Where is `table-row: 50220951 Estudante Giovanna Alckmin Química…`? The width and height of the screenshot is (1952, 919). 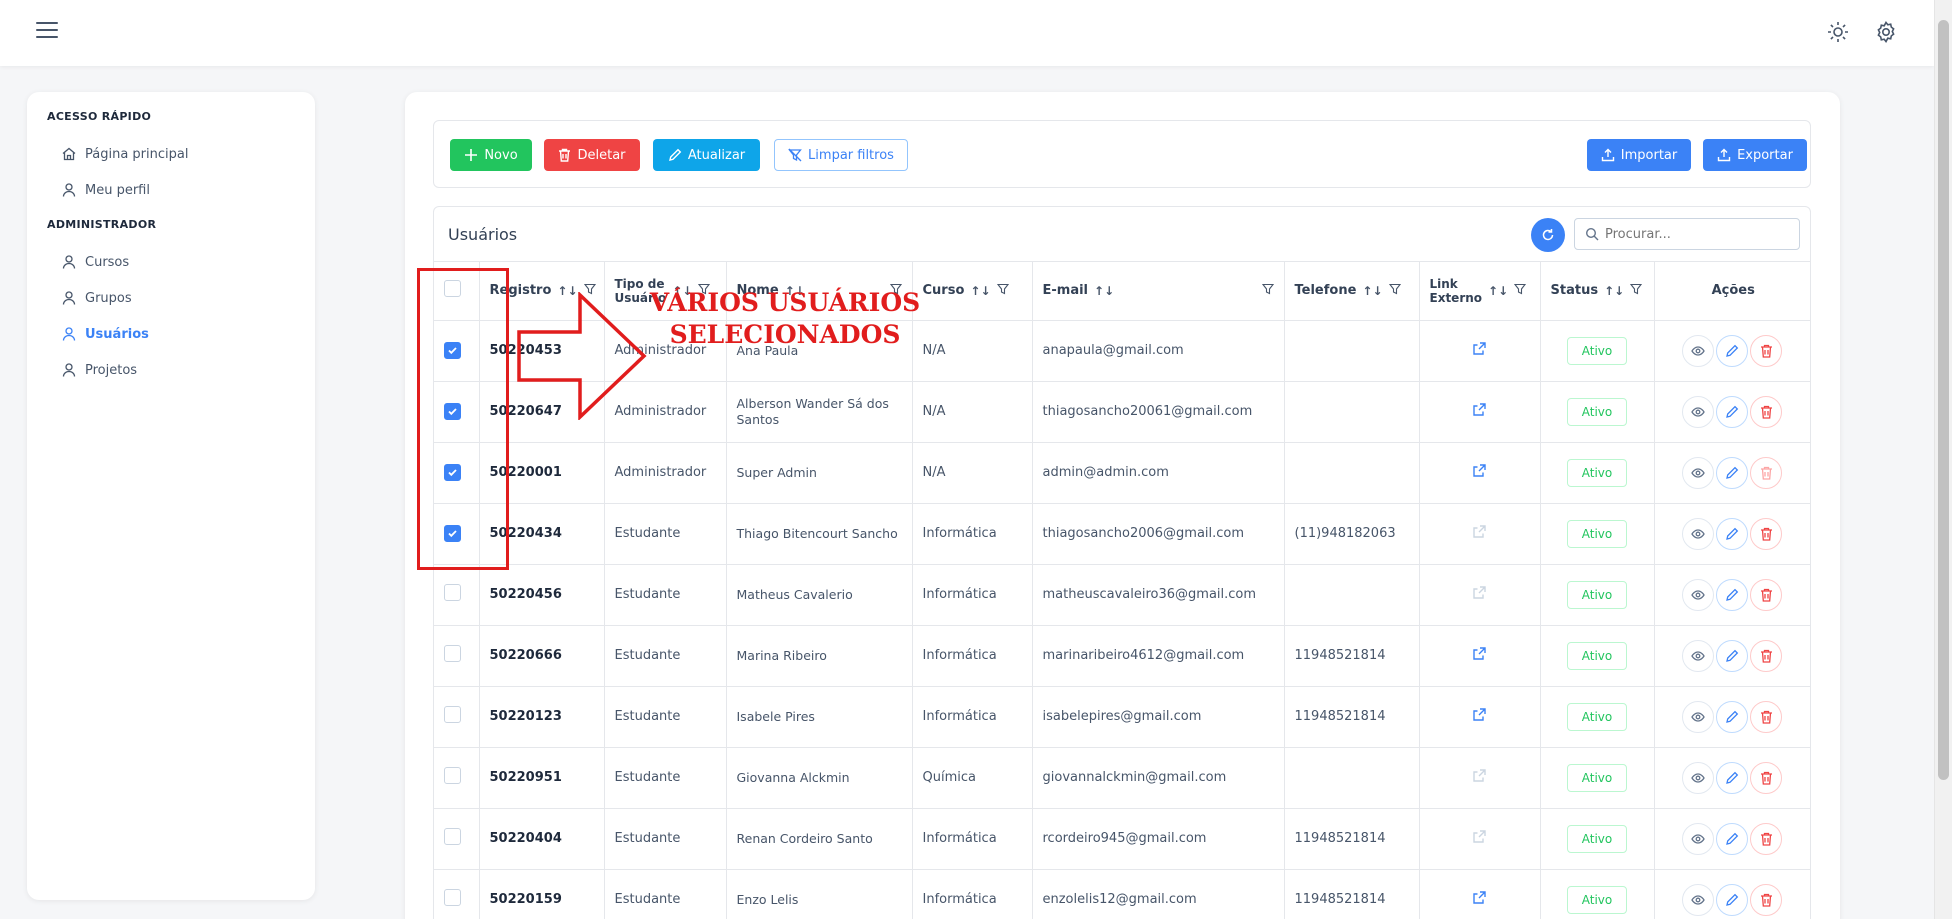 table-row: 50220951 Estudante Giovanna Alckmin Química… is located at coordinates (1122, 778).